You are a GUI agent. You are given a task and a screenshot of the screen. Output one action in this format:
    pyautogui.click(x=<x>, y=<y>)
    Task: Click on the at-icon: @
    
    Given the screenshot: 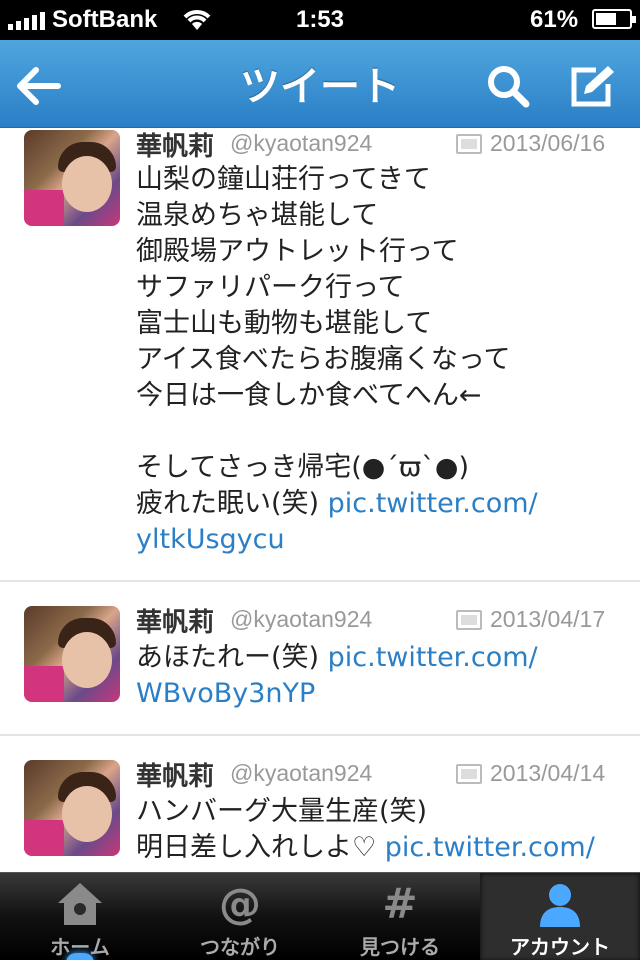 What is the action you would take?
    pyautogui.click(x=240, y=903)
    